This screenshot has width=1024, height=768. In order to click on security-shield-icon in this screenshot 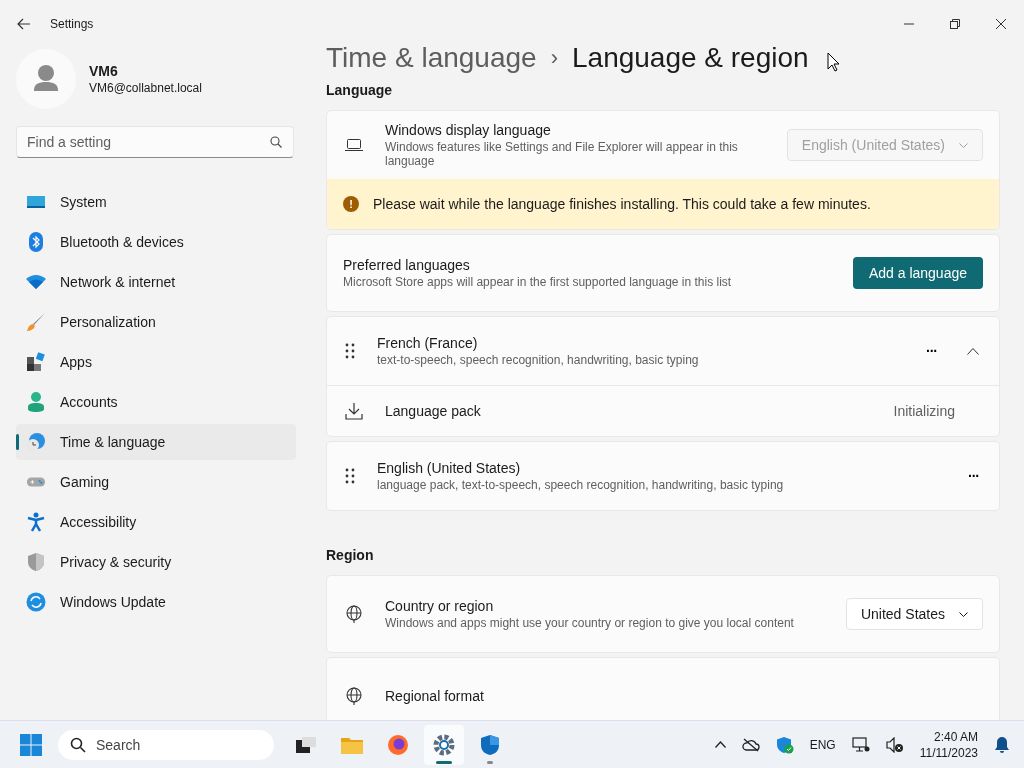, I will do `click(784, 744)`.